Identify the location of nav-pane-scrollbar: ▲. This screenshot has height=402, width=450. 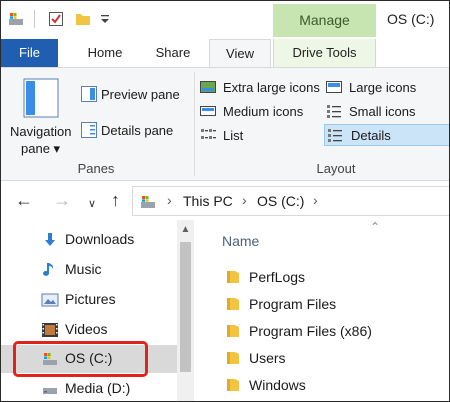
(185, 310).